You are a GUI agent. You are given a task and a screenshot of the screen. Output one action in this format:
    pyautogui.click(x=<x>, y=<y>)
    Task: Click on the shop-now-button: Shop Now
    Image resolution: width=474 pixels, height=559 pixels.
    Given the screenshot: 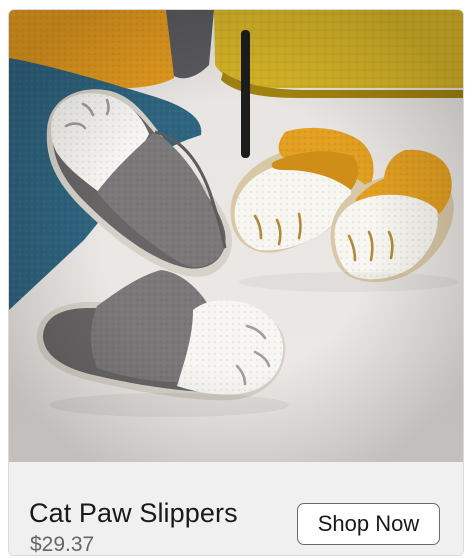 What is the action you would take?
    pyautogui.click(x=368, y=524)
    